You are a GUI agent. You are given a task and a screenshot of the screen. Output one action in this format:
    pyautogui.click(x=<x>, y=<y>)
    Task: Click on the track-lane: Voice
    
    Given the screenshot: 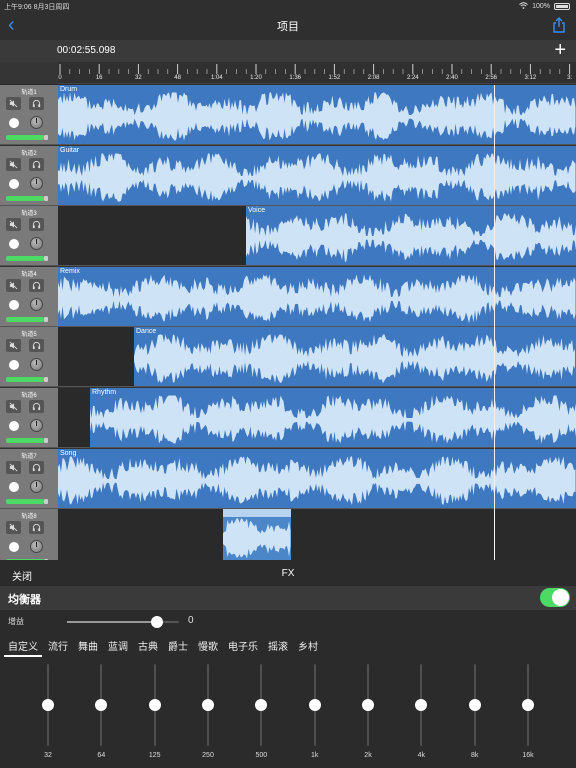 What is the action you would take?
    pyautogui.click(x=317, y=236)
    